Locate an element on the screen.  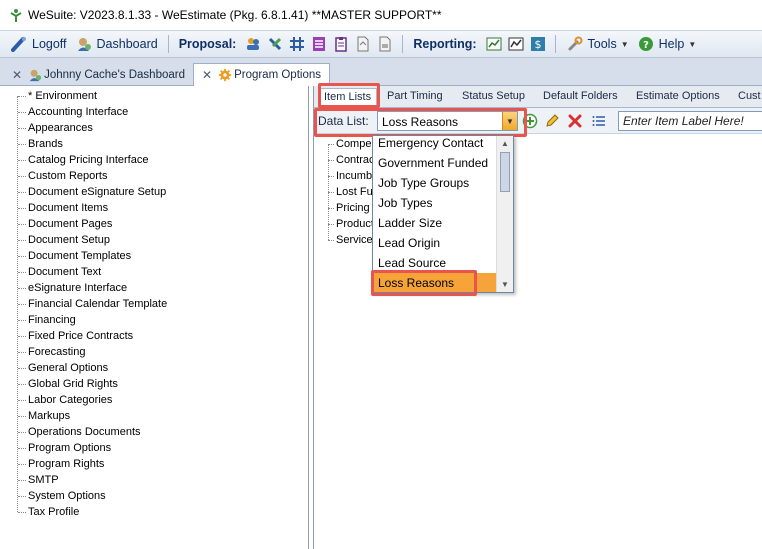
proposal-clipboard-icon is located at coordinates (341, 44).